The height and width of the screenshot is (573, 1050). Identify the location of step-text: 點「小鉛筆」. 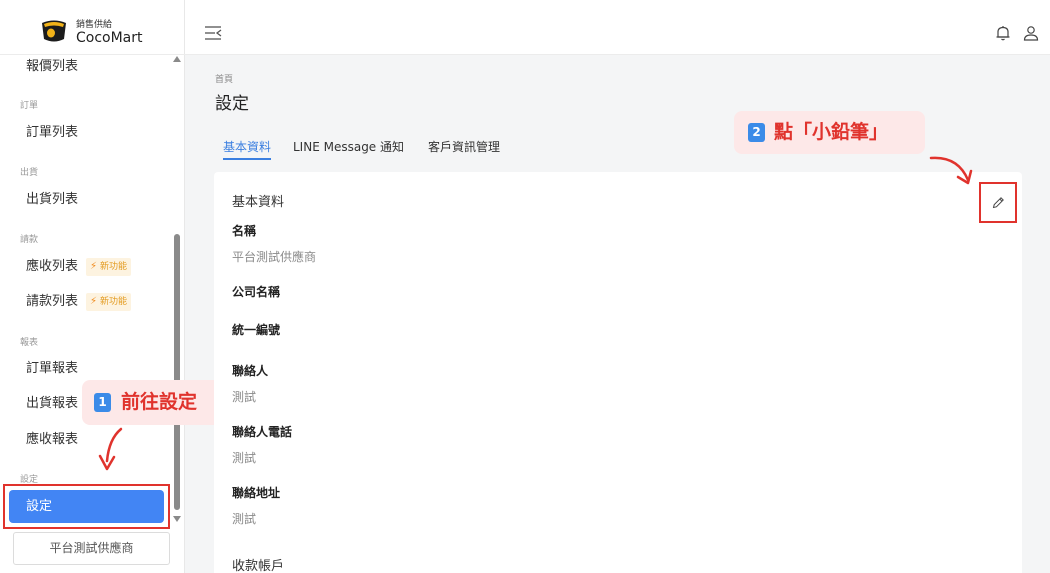
(831, 132).